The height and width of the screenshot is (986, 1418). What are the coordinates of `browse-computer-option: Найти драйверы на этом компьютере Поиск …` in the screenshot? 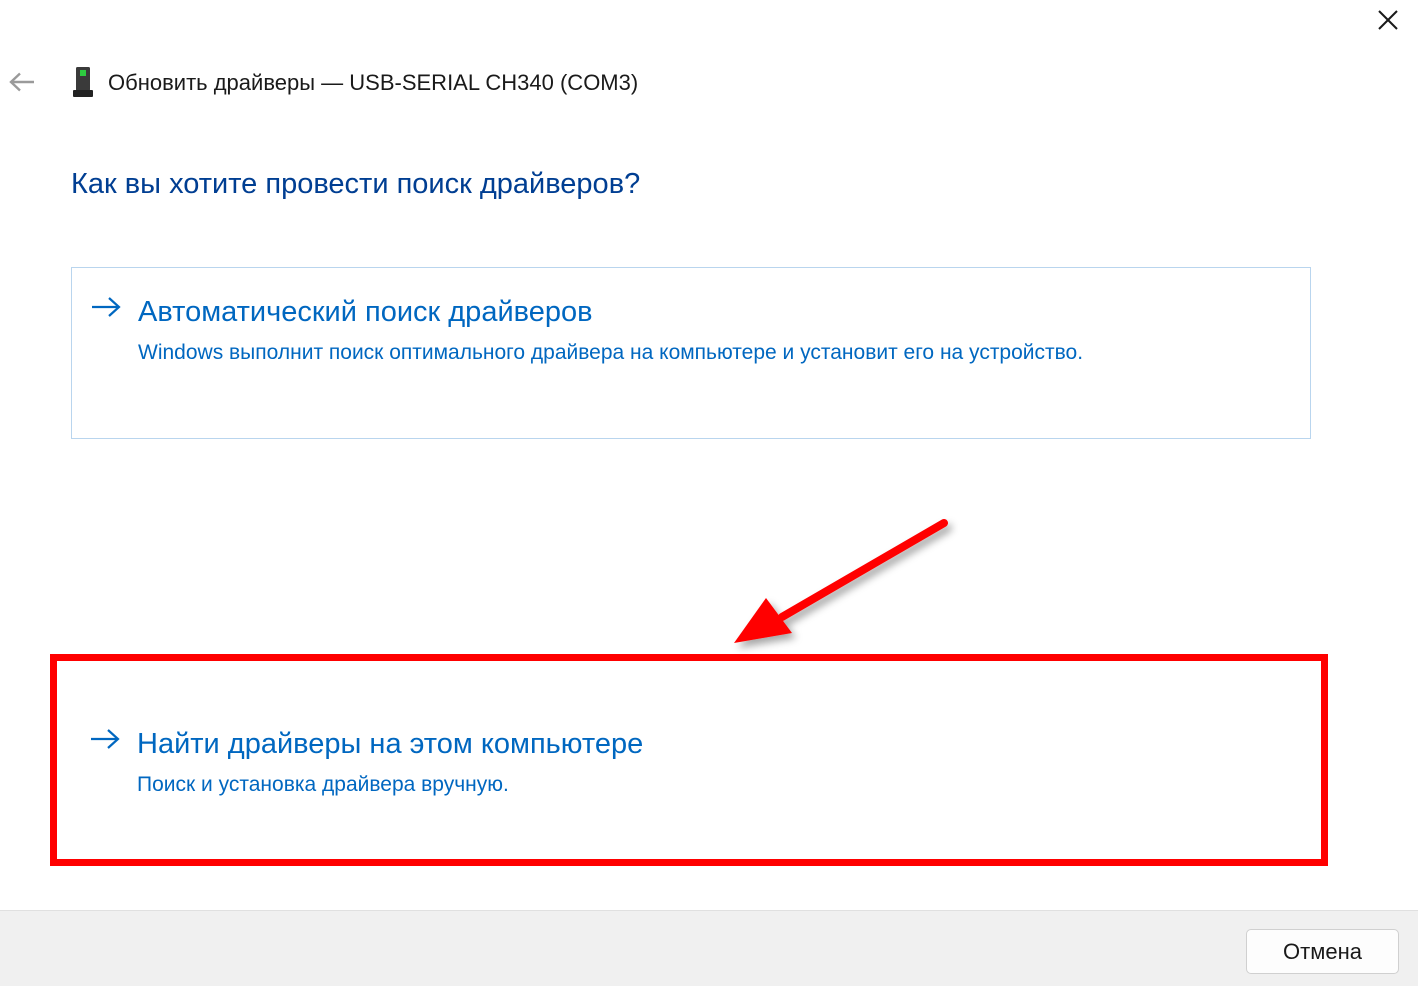 It's located at (691, 770).